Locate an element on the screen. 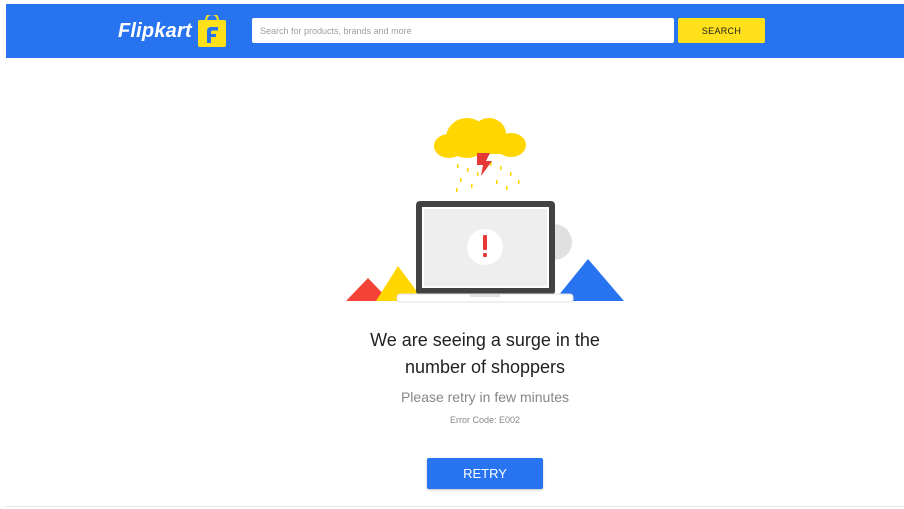 This screenshot has width=904, height=509. flipkart-logo: Flipkart is located at coordinates (172, 31).